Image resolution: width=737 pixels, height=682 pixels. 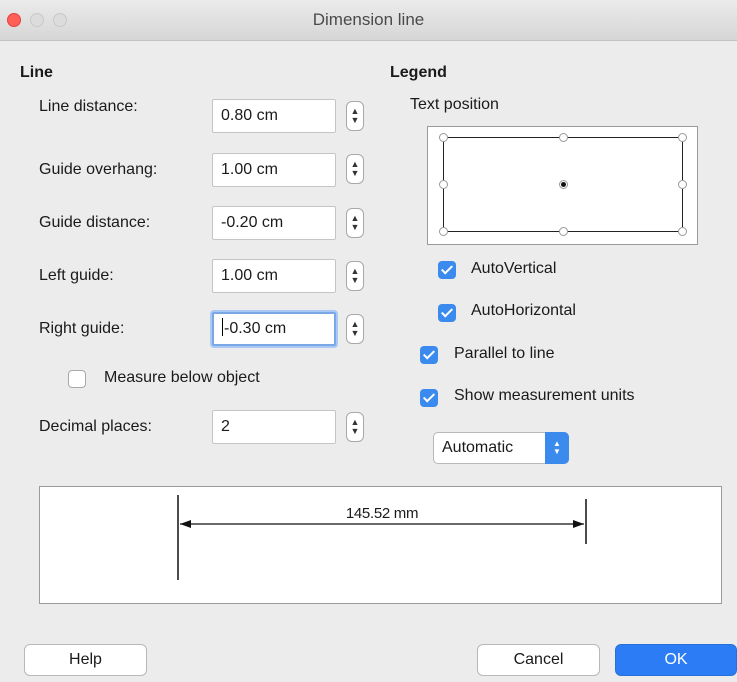 I want to click on measurement-unit-value: Automatic, so click(x=478, y=447).